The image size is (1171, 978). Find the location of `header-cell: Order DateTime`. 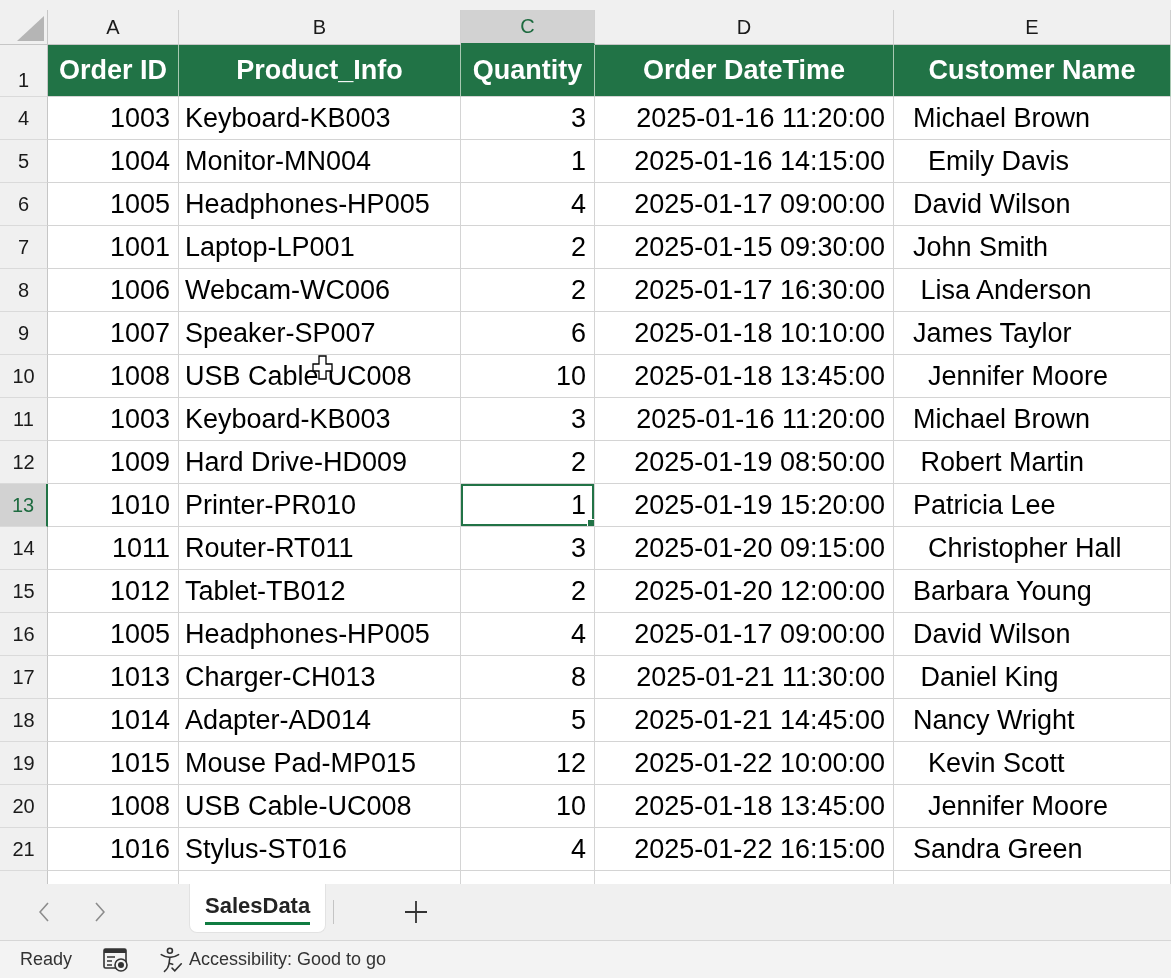

header-cell: Order DateTime is located at coordinates (744, 71).